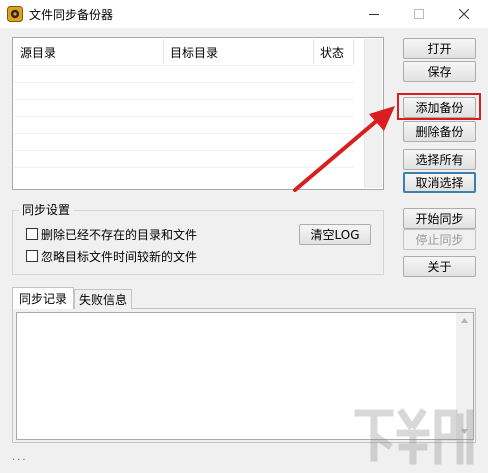 This screenshot has height=473, width=488. What do you see at coordinates (439, 182) in the screenshot?
I see `cancel-select-button: 取消选择` at bounding box center [439, 182].